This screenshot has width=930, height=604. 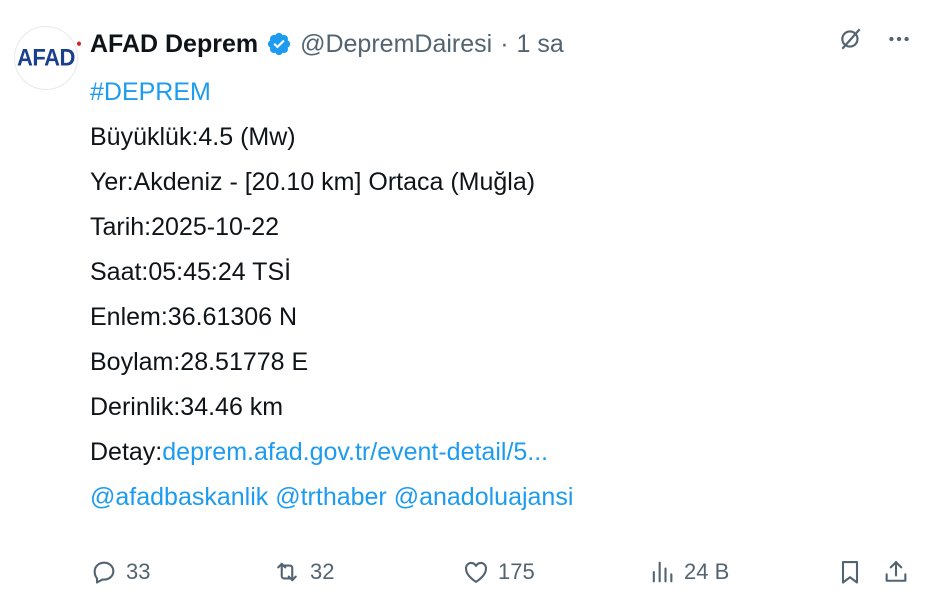 What do you see at coordinates (484, 497) in the screenshot?
I see `mention-anadoluajansi: @anadoluajansi` at bounding box center [484, 497].